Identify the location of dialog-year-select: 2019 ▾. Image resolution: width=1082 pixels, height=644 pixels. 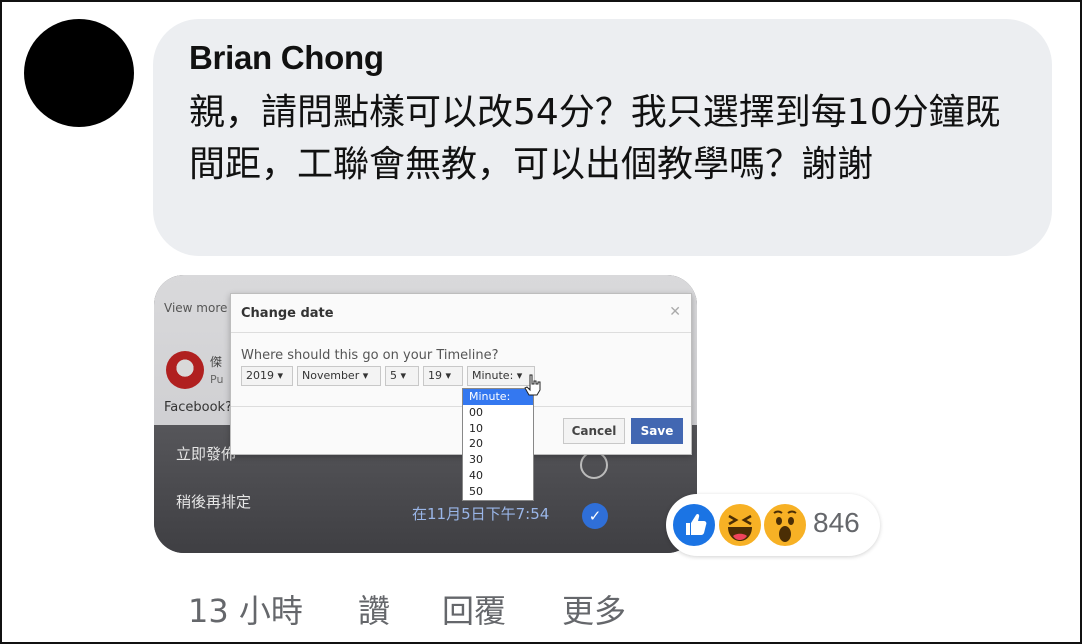
(267, 376).